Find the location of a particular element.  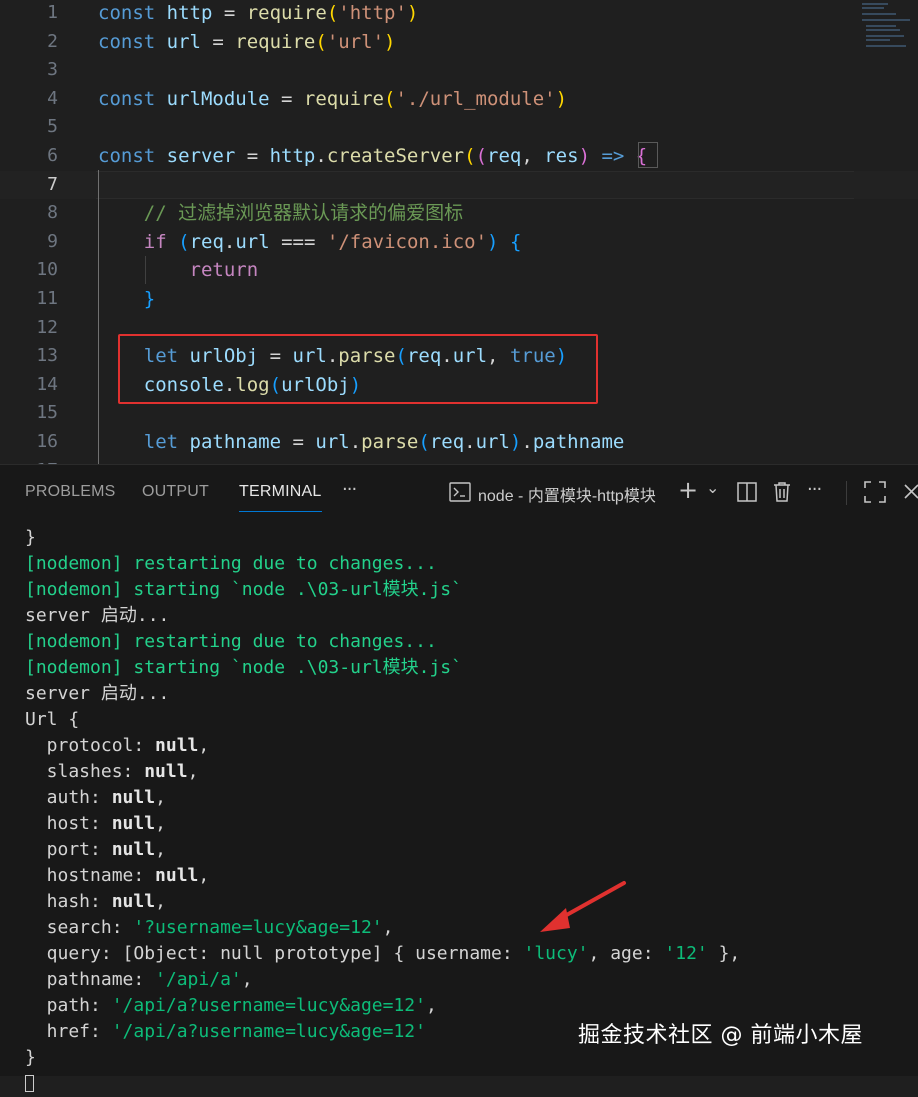

more-tabs-icon: ··· is located at coordinates (349, 489).